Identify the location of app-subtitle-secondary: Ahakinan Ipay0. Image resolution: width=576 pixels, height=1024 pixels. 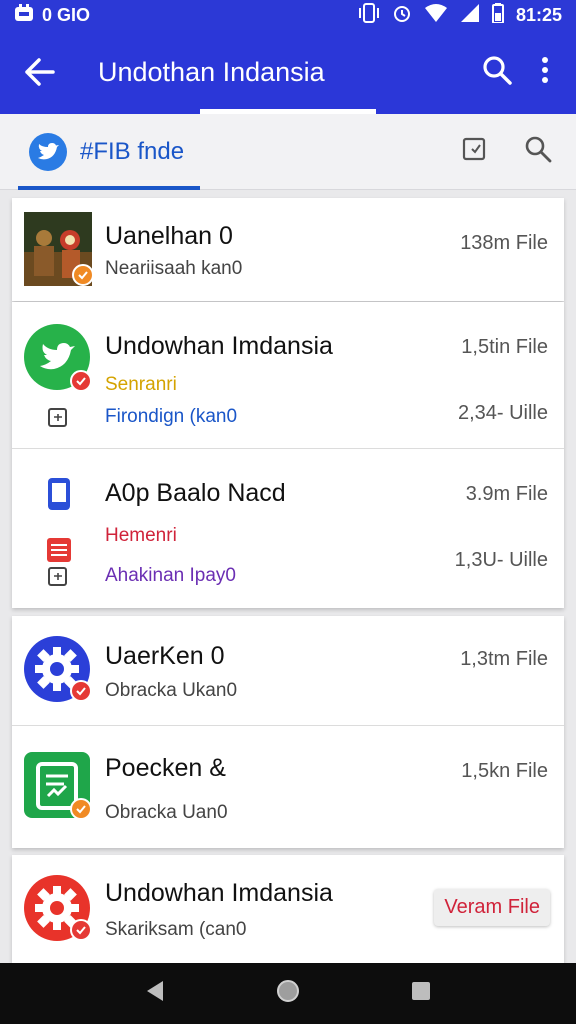
(170, 575).